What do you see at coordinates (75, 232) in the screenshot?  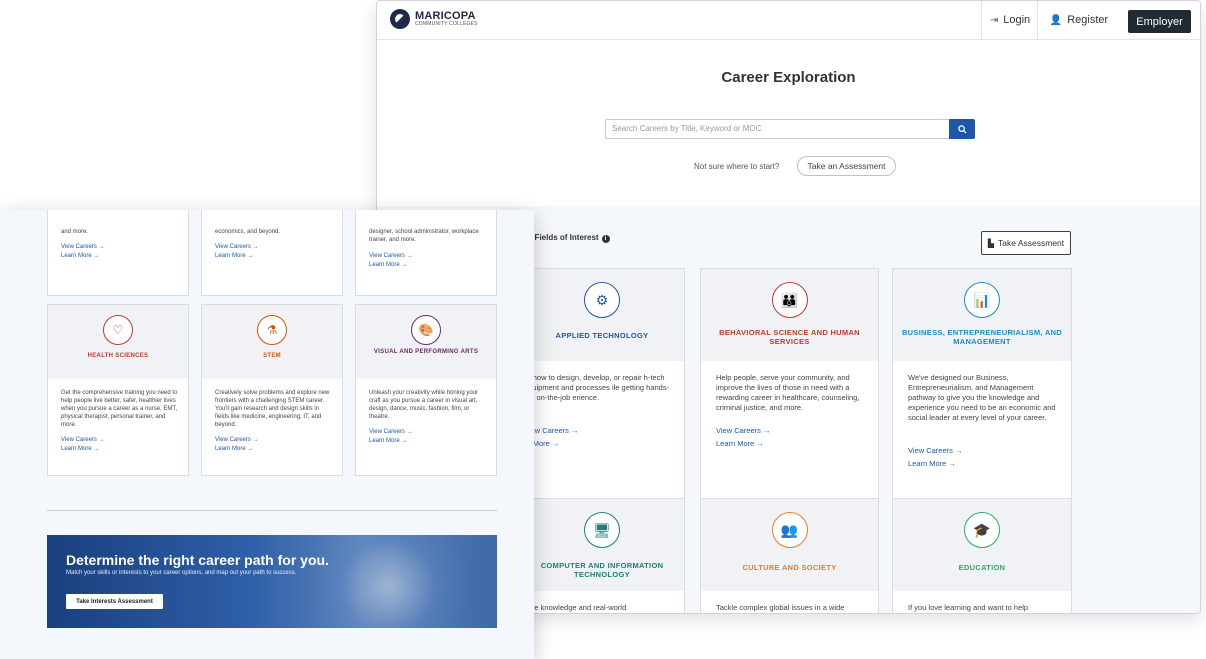 I see `card-description: and more.` at bounding box center [75, 232].